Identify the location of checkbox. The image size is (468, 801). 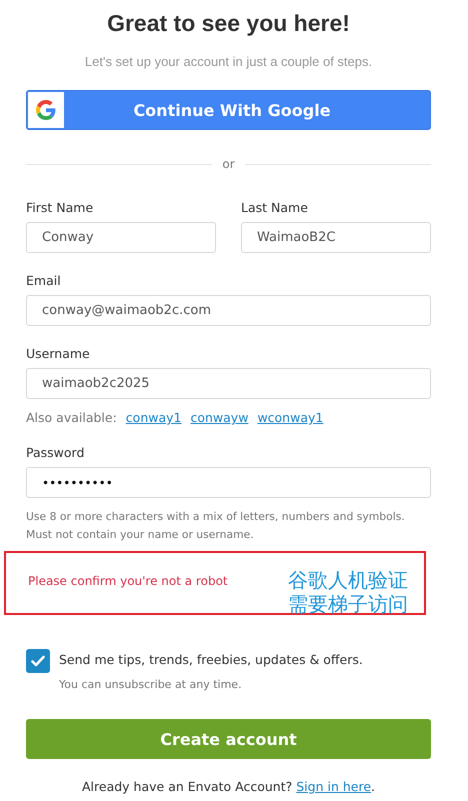
(38, 661).